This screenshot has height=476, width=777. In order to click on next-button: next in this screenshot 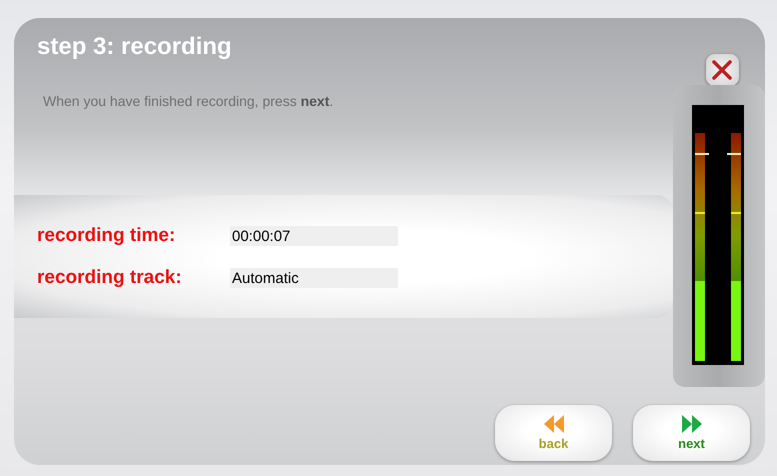, I will do `click(691, 433)`.